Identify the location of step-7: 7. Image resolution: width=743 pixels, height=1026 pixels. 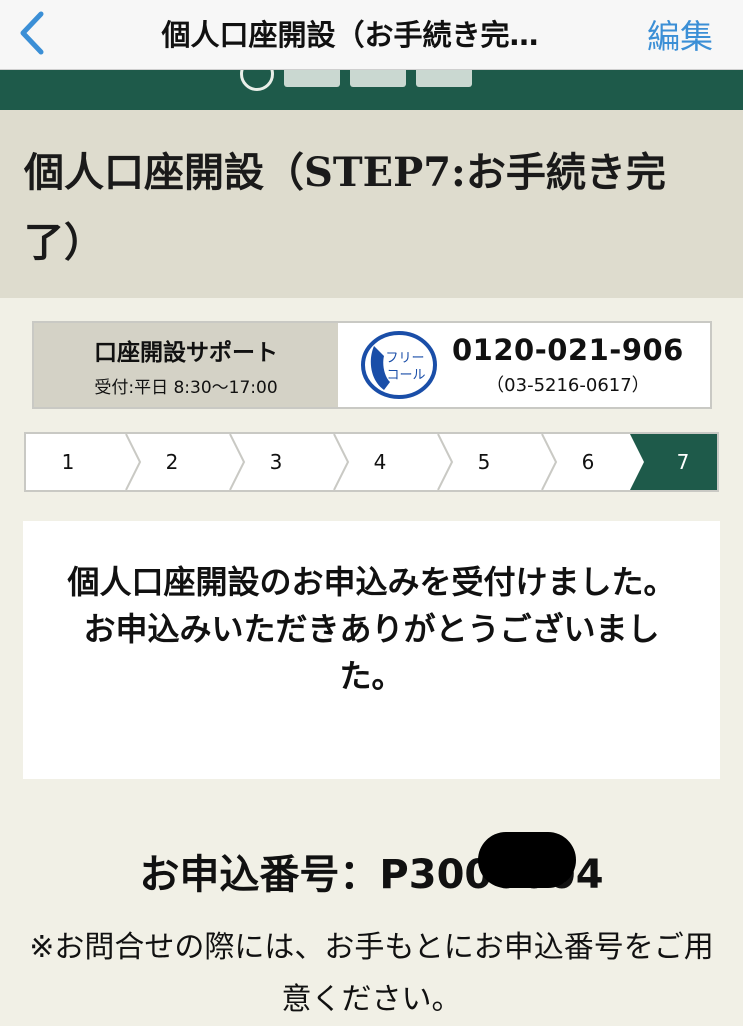
(683, 462).